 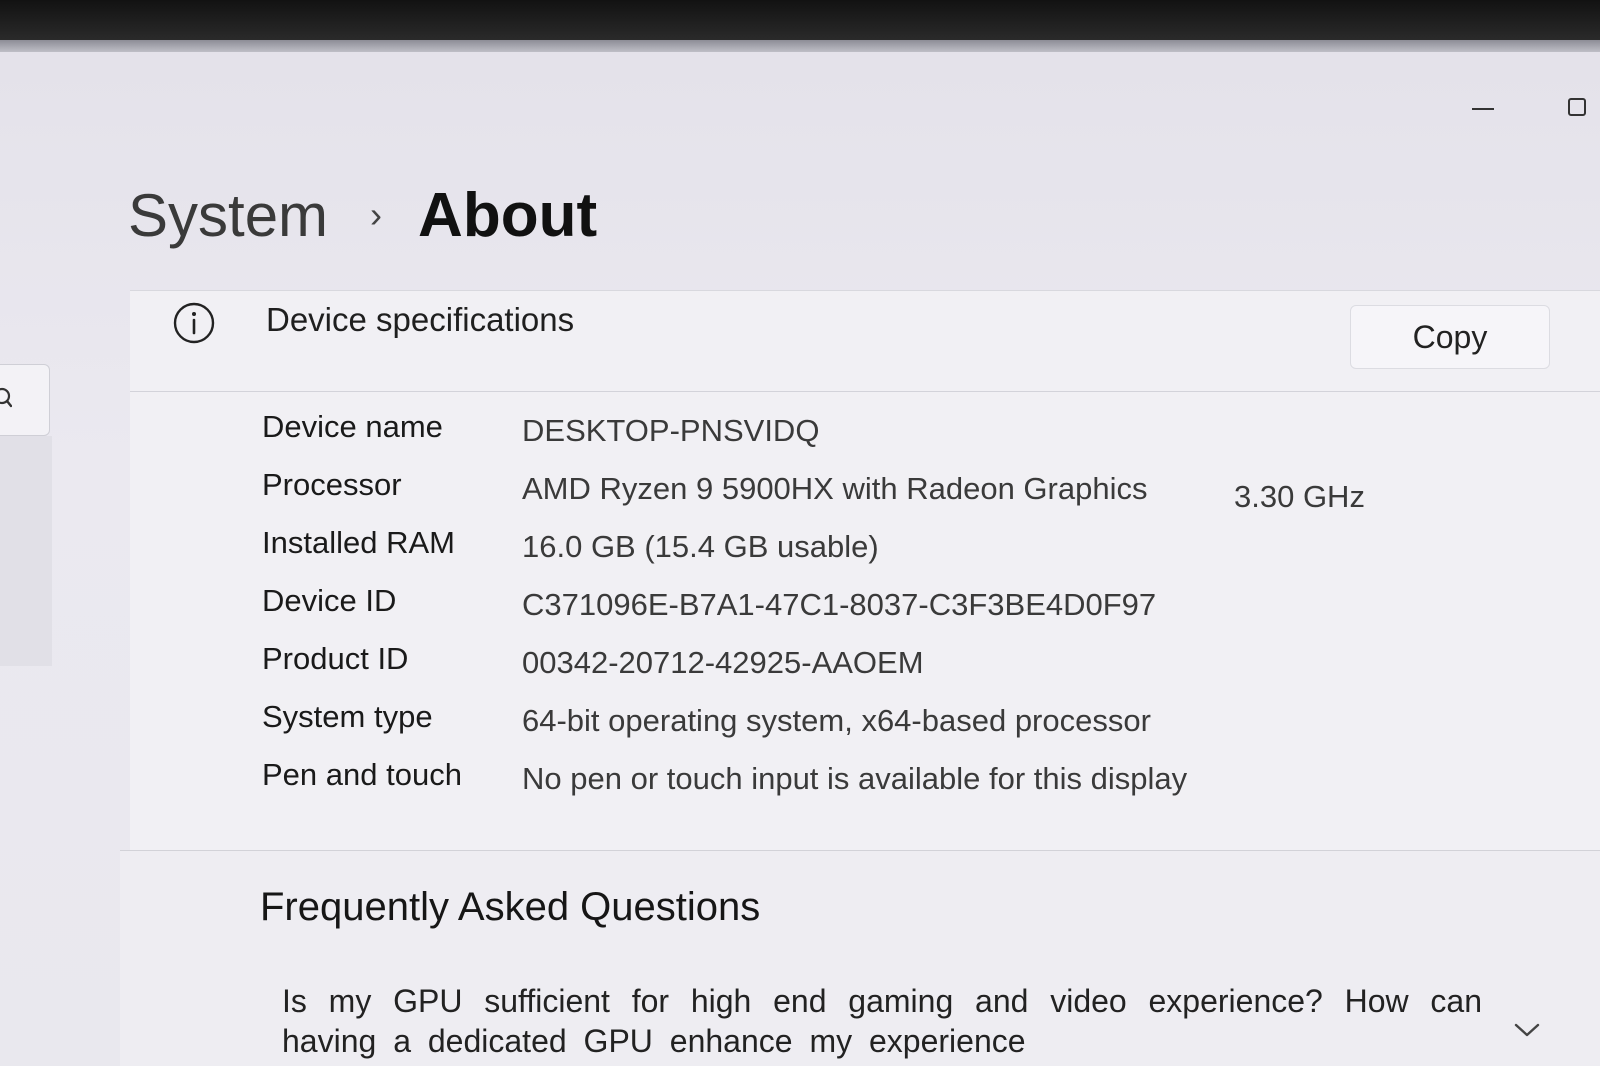 What do you see at coordinates (510, 907) in the screenshot?
I see `faq-heading: Frequently Asked Questions` at bounding box center [510, 907].